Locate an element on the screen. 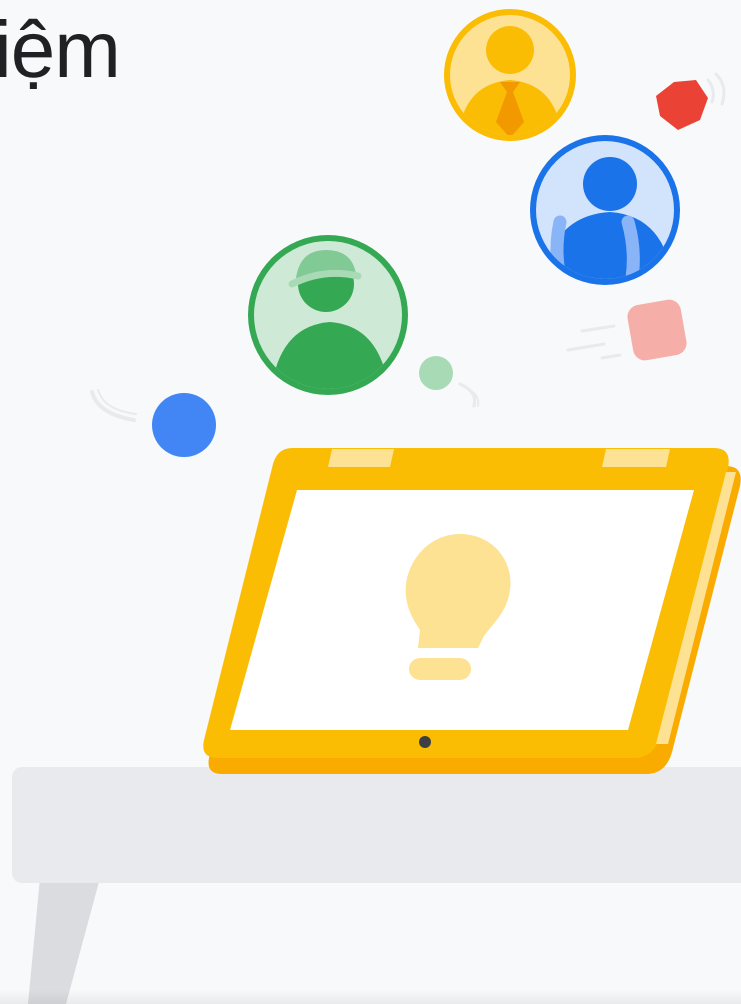 This screenshot has height=1004, width=741. avatar-worker-blue is located at coordinates (605, 210).